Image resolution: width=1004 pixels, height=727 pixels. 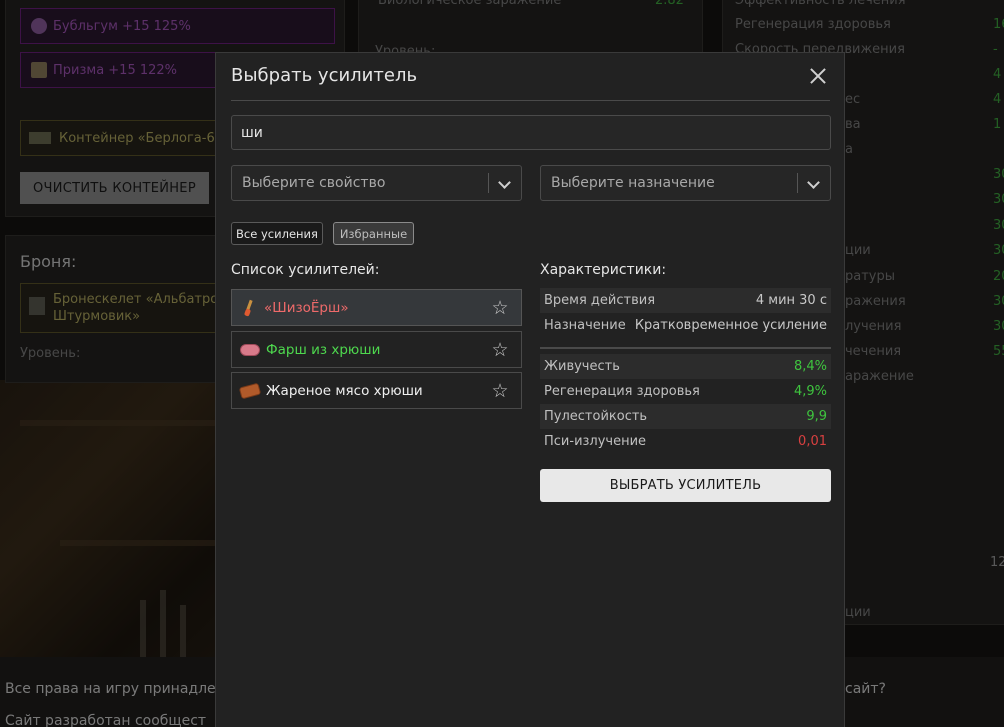 I want to click on boost-item: Жареное мясо хрюши ☆, so click(x=376, y=390).